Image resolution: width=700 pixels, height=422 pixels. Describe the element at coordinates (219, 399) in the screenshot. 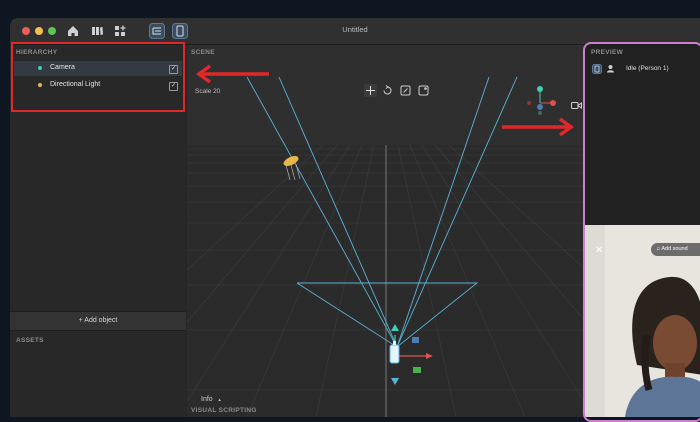

I see `caret-up-icon: ▲` at that location.